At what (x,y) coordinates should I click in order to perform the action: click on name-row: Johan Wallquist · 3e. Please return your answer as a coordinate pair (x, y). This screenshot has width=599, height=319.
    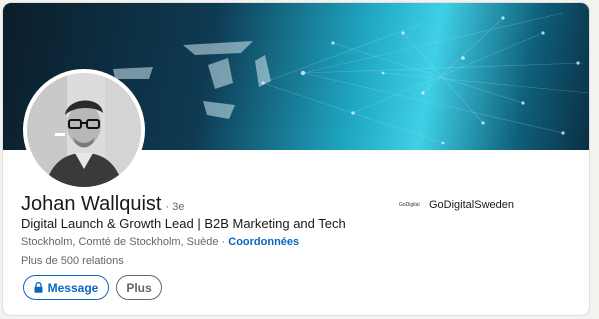
    Looking at the image, I should click on (102, 204).